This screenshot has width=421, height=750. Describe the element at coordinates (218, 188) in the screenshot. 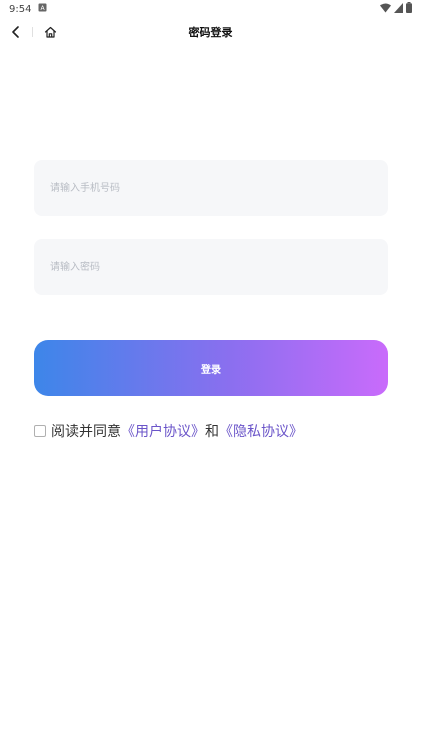

I see `phone-input` at that location.